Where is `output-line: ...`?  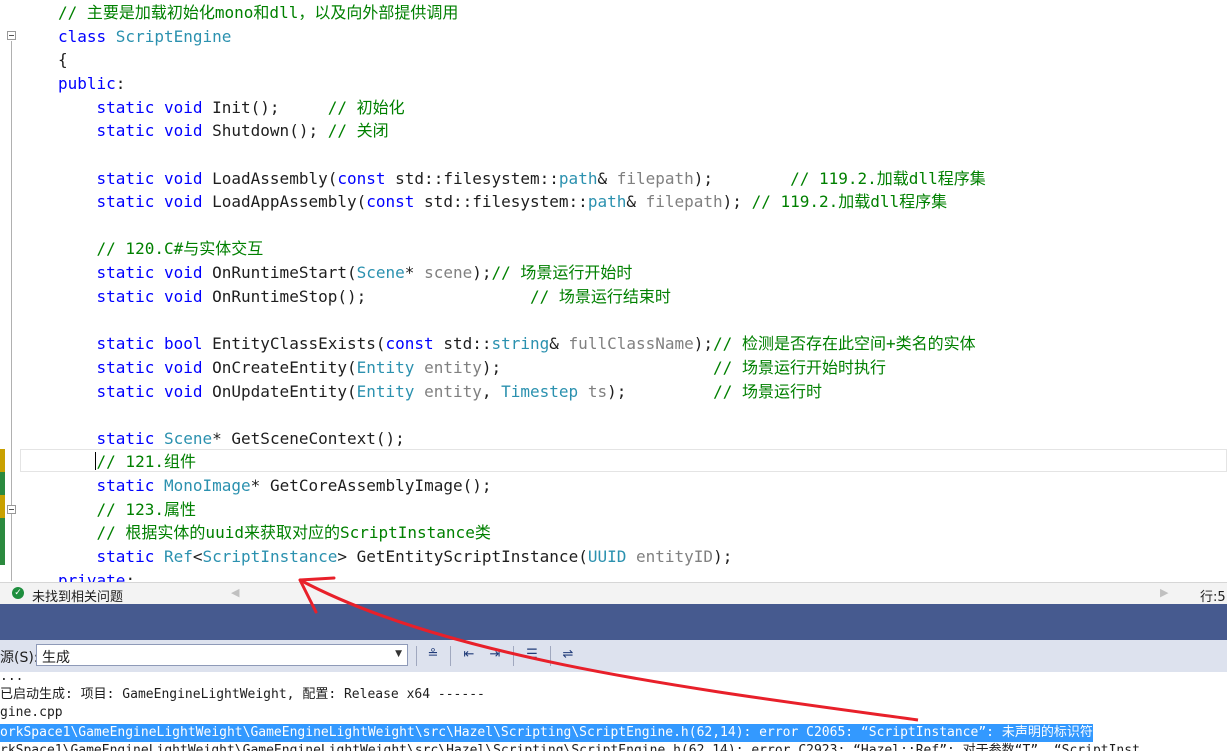
output-line: ... is located at coordinates (11, 679).